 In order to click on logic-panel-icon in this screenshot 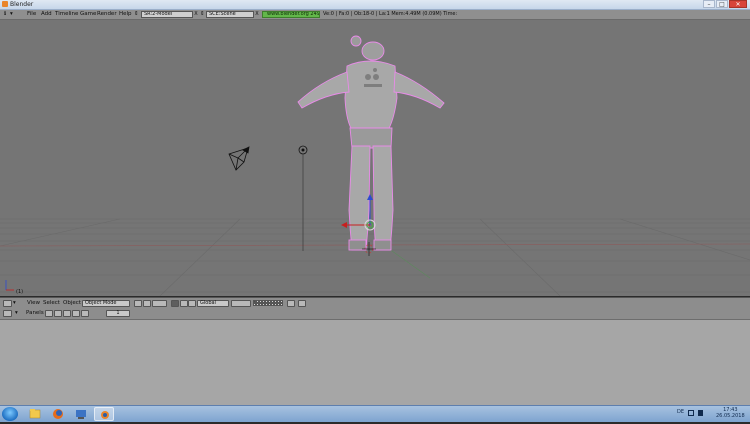, I will do `click(49, 313)`.